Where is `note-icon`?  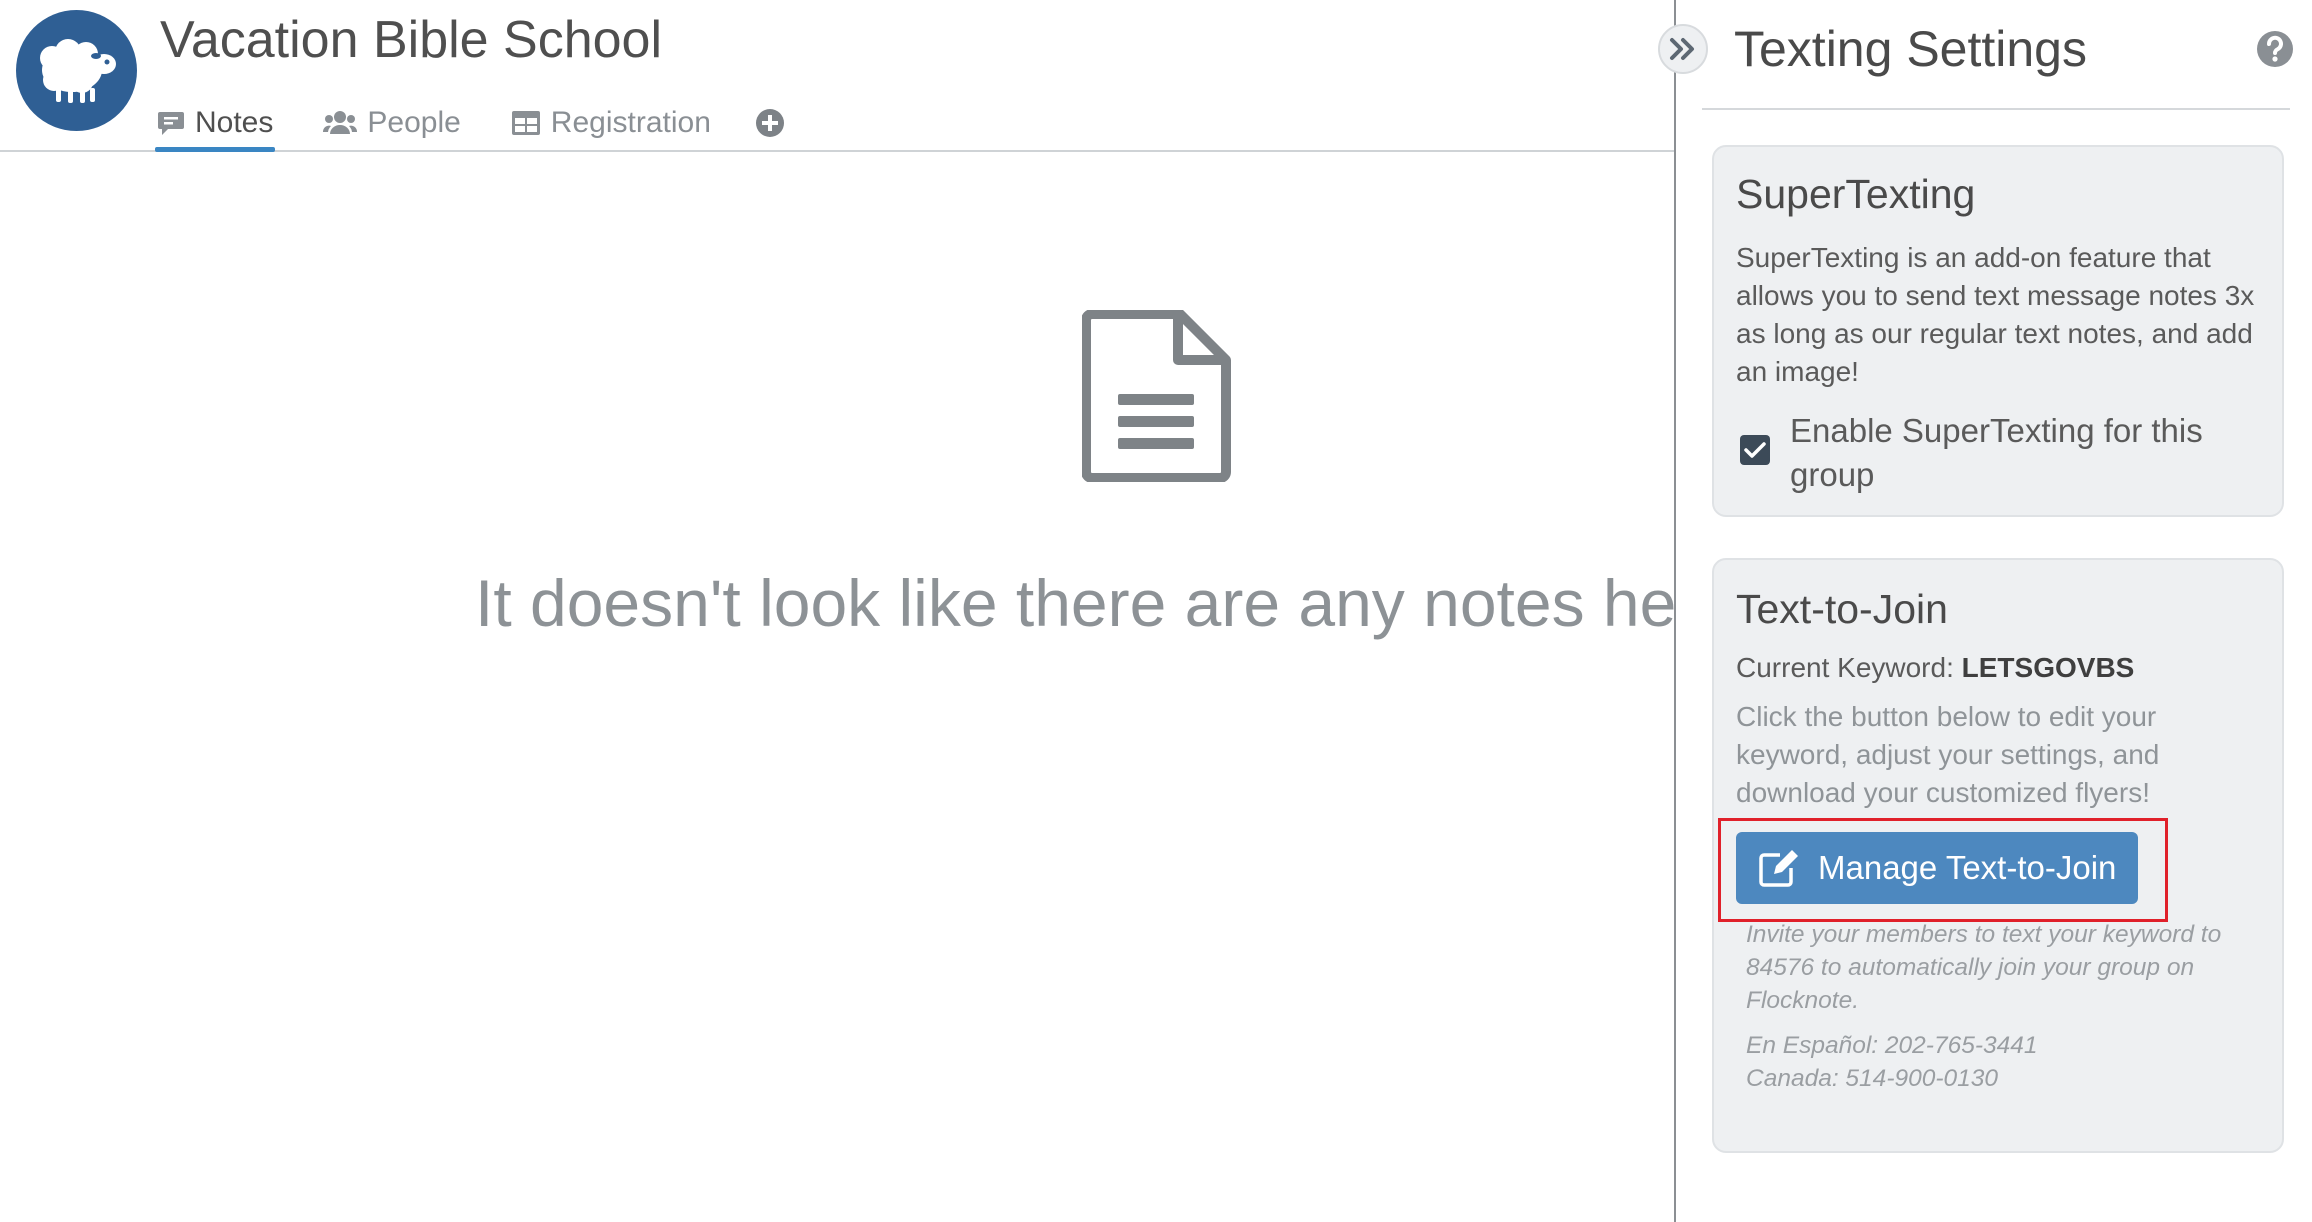
note-icon is located at coordinates (171, 123).